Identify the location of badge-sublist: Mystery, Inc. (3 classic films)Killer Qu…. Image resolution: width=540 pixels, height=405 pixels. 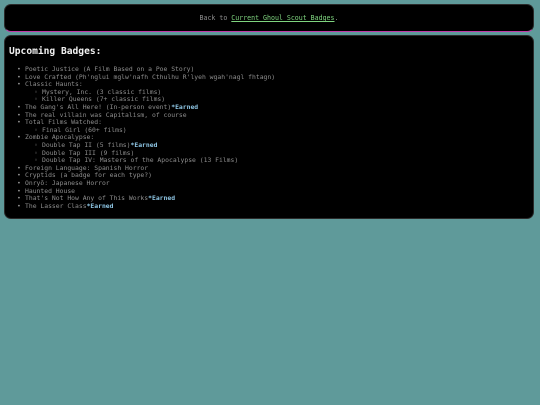
(150, 96).